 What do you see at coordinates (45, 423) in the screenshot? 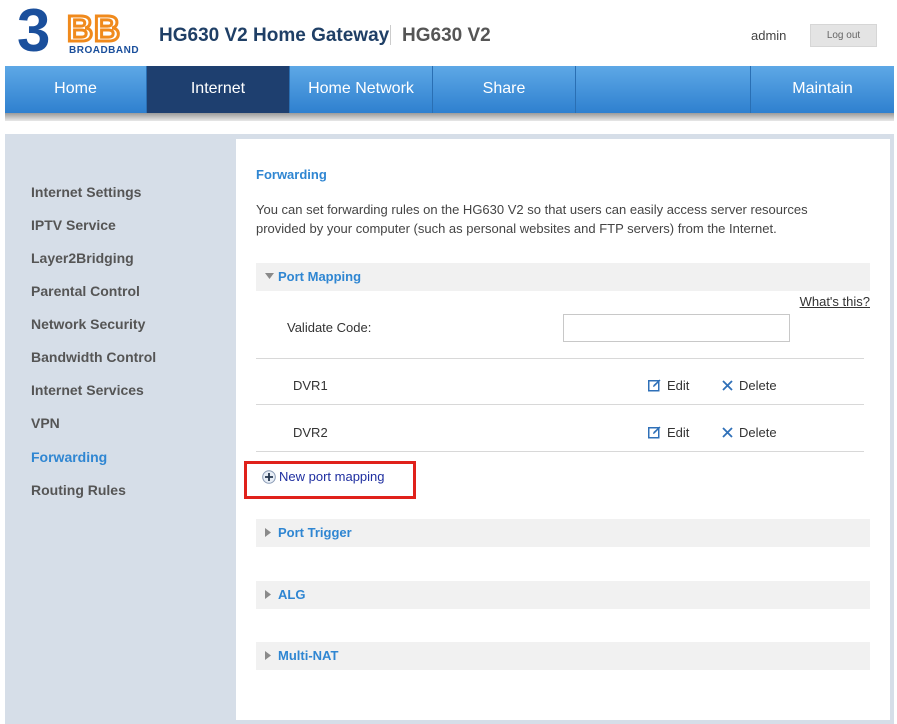
I see `sidebar-item-vpn: VPN` at bounding box center [45, 423].